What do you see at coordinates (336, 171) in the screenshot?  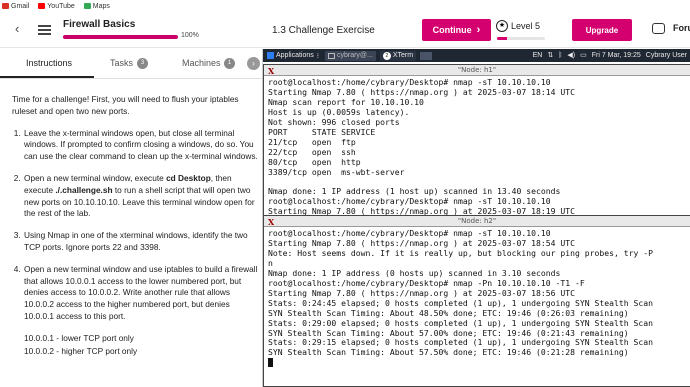 I see `terminal-line: 3389/tcp open ms-wbt-server` at bounding box center [336, 171].